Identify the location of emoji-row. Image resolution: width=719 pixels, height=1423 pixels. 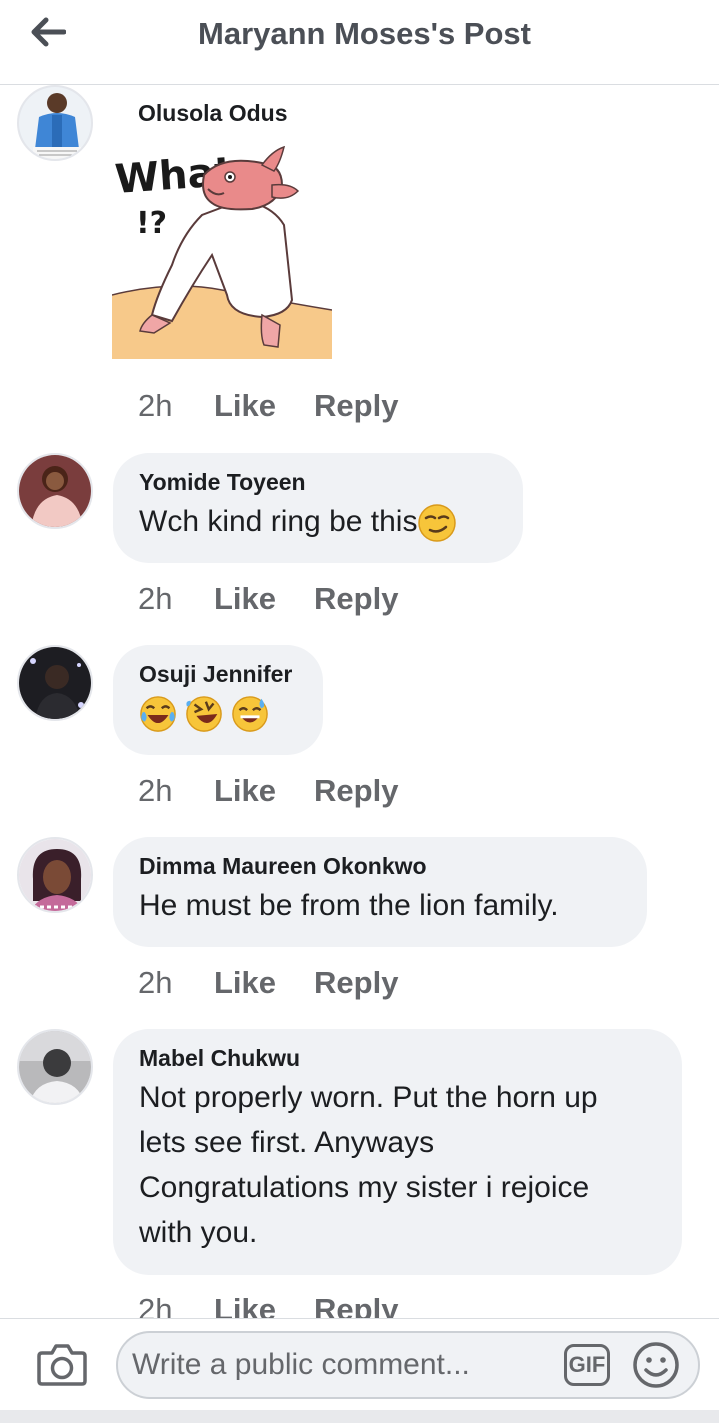
(218, 714).